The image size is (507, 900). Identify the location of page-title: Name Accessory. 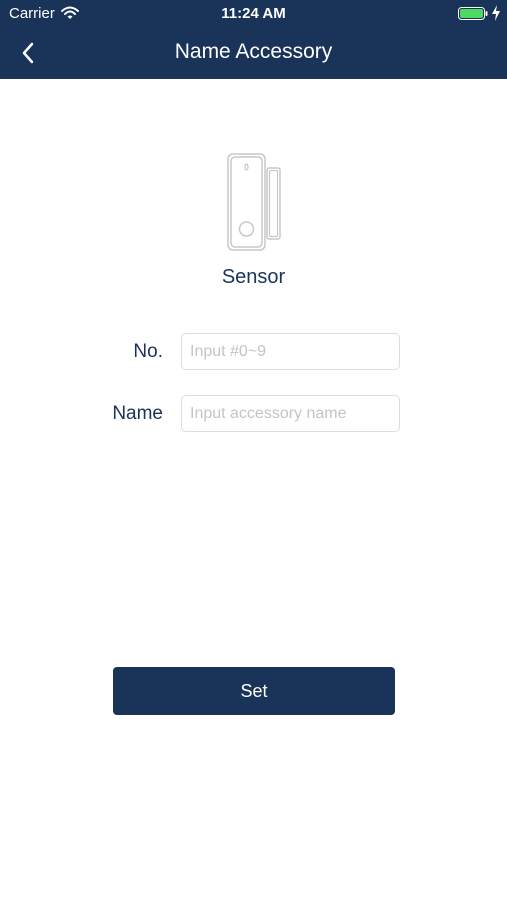
(253, 51).